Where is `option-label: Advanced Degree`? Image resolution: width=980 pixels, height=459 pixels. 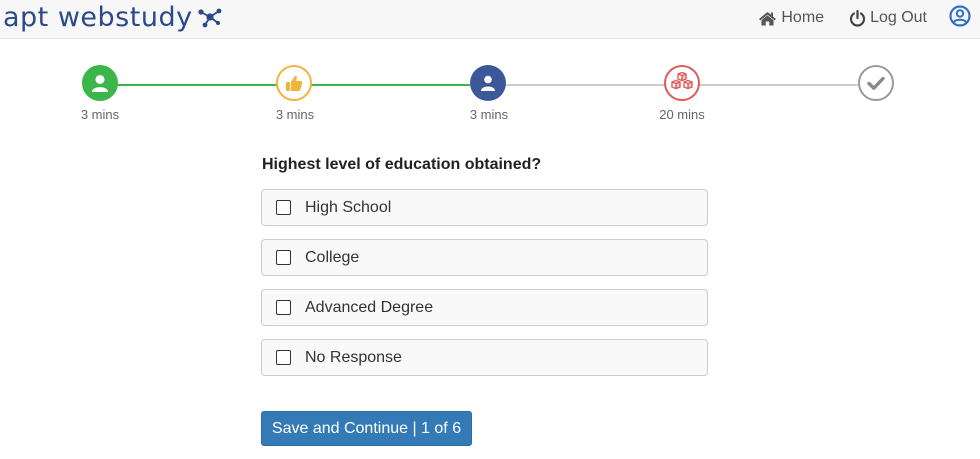
option-label: Advanced Degree is located at coordinates (369, 307).